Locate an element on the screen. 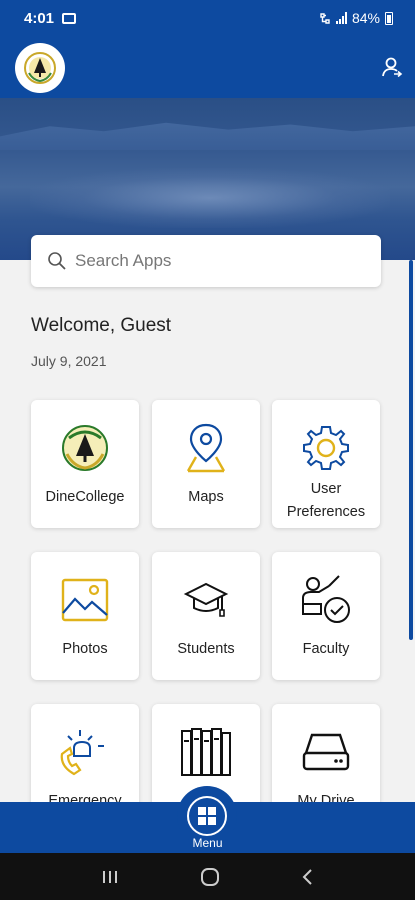 This screenshot has width=415, height=900. app-tile-students: Students is located at coordinates (206, 616).